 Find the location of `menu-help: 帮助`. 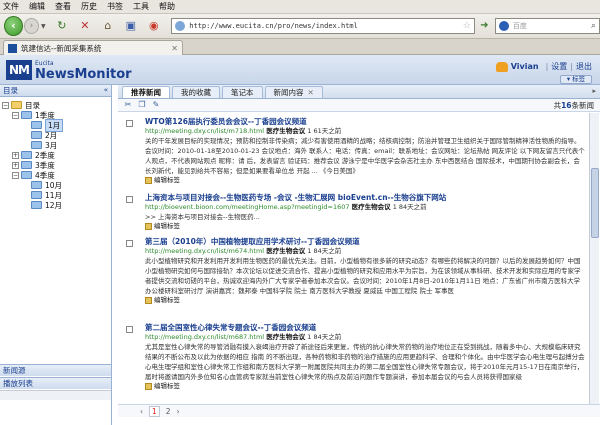

menu-help: 帮助 is located at coordinates (167, 6).